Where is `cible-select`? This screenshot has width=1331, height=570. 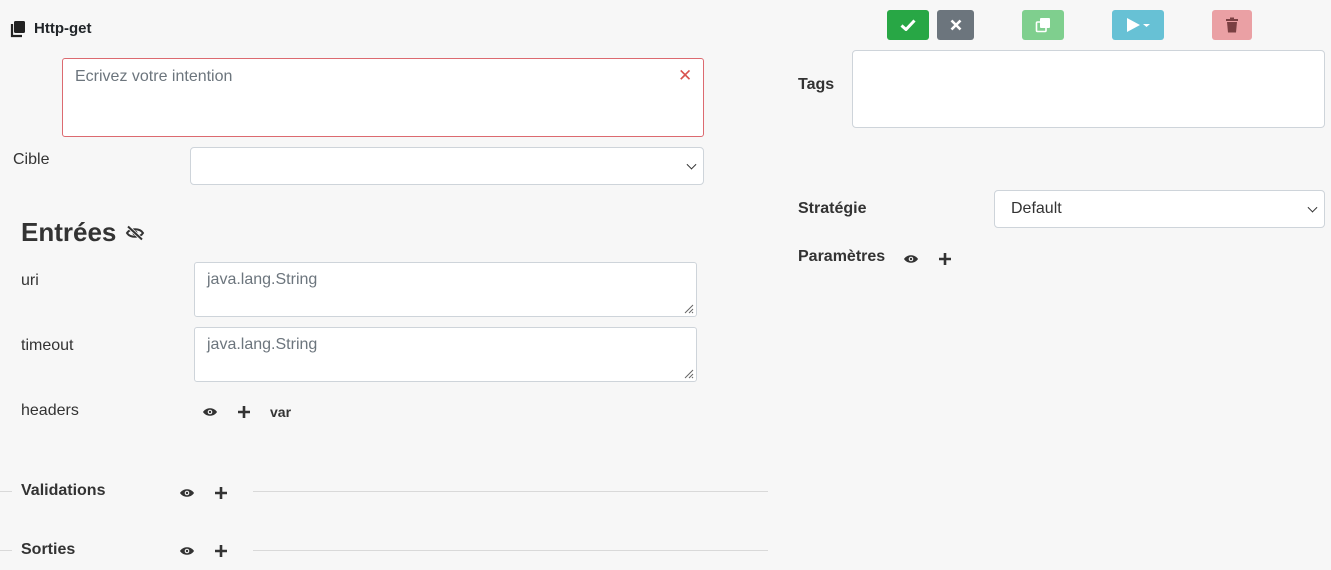
cible-select is located at coordinates (447, 166).